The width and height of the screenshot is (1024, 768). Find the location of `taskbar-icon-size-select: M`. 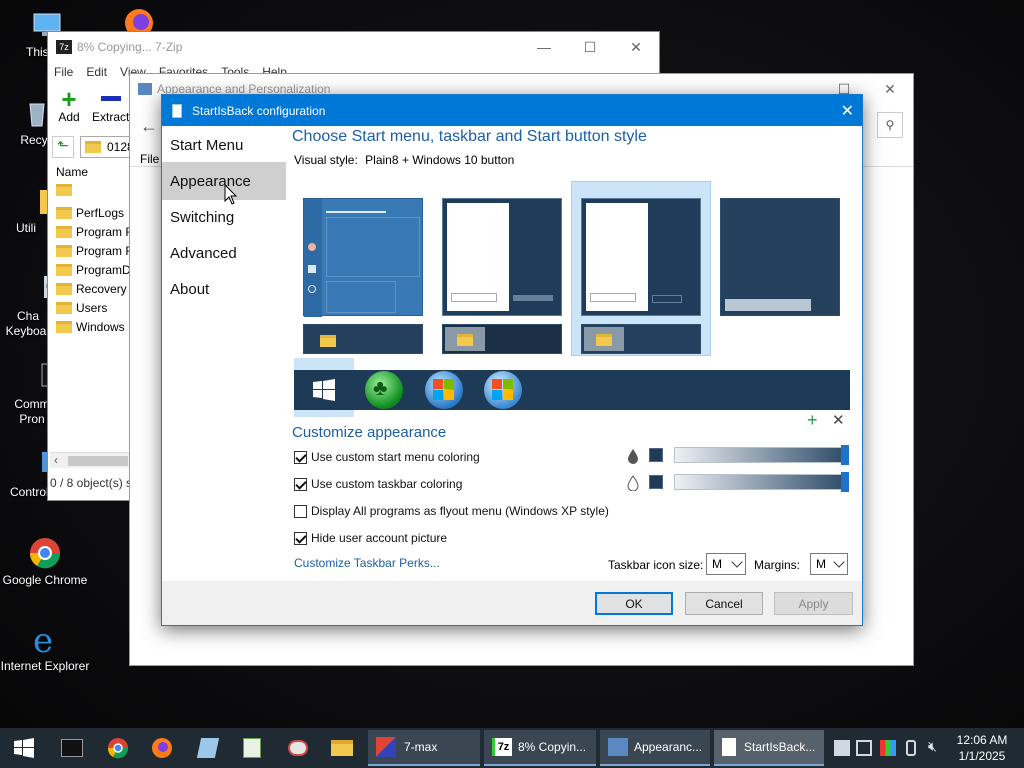

taskbar-icon-size-select: M is located at coordinates (726, 564).